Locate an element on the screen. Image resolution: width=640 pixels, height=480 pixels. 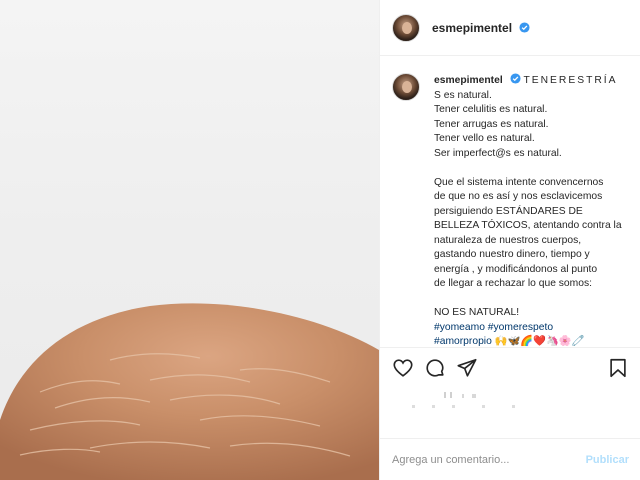
paper-plane-icon is located at coordinates (467, 367).